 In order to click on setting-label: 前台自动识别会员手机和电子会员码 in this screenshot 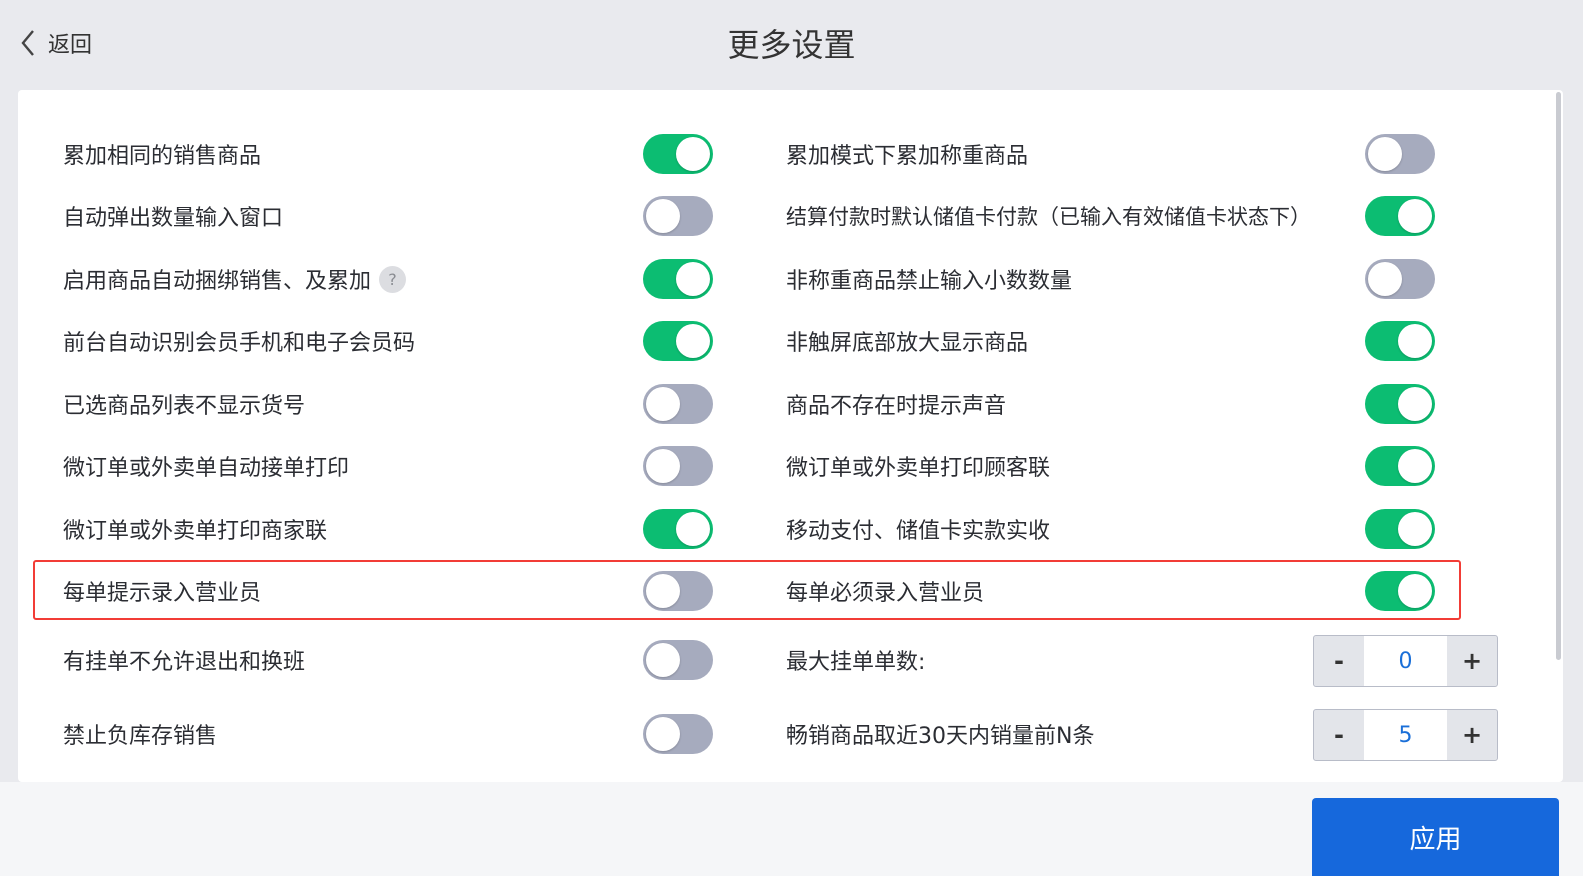, I will do `click(239, 343)`.